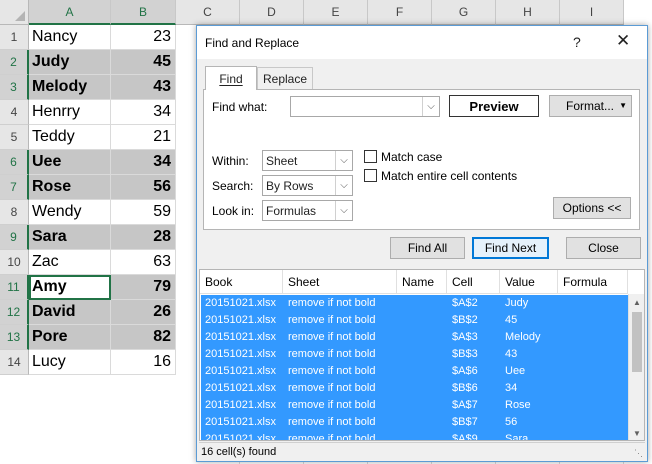  Describe the element at coordinates (143, 262) in the screenshot. I see `cell-b-10: 63` at that location.